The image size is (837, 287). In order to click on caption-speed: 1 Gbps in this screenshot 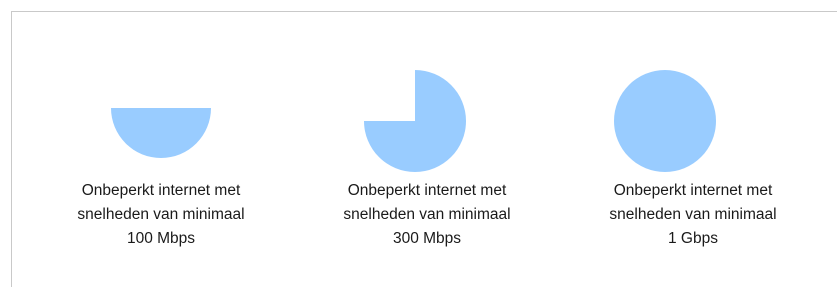, I will do `click(693, 238)`.